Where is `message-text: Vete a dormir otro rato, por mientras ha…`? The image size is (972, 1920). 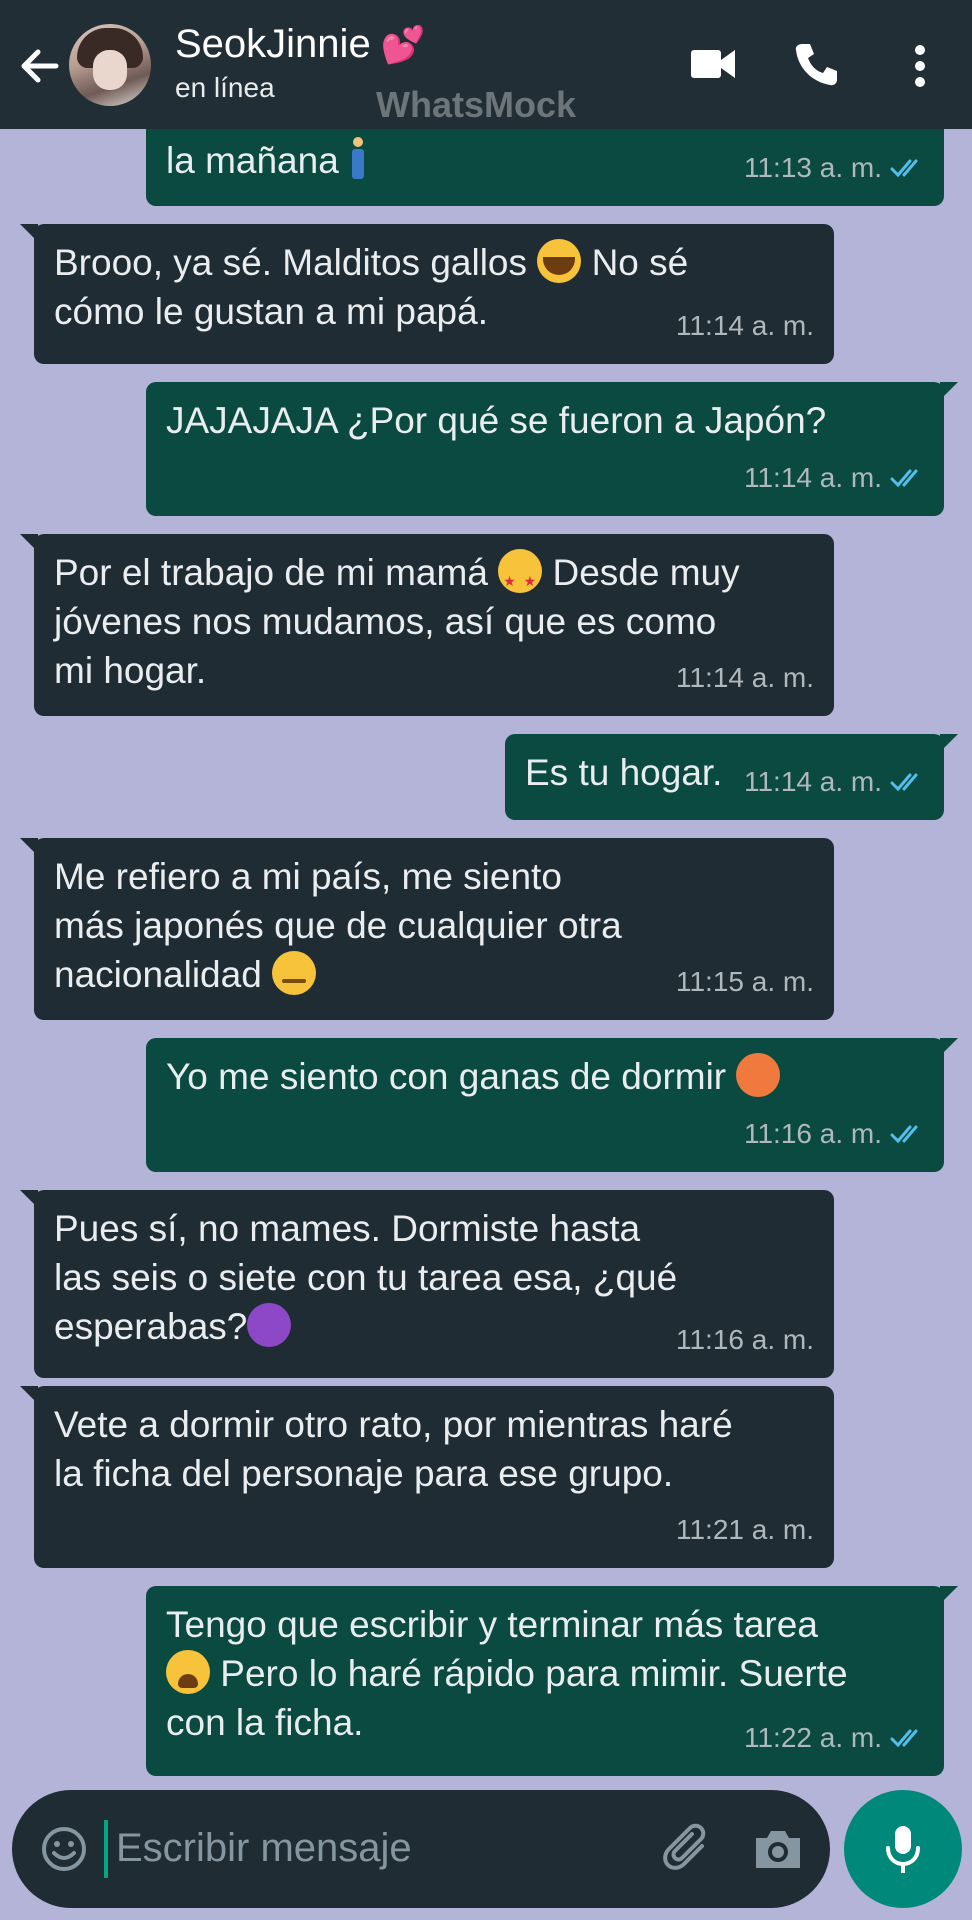
message-text: Vete a dormir otro rato, por mientras ha… is located at coordinates (393, 1449).